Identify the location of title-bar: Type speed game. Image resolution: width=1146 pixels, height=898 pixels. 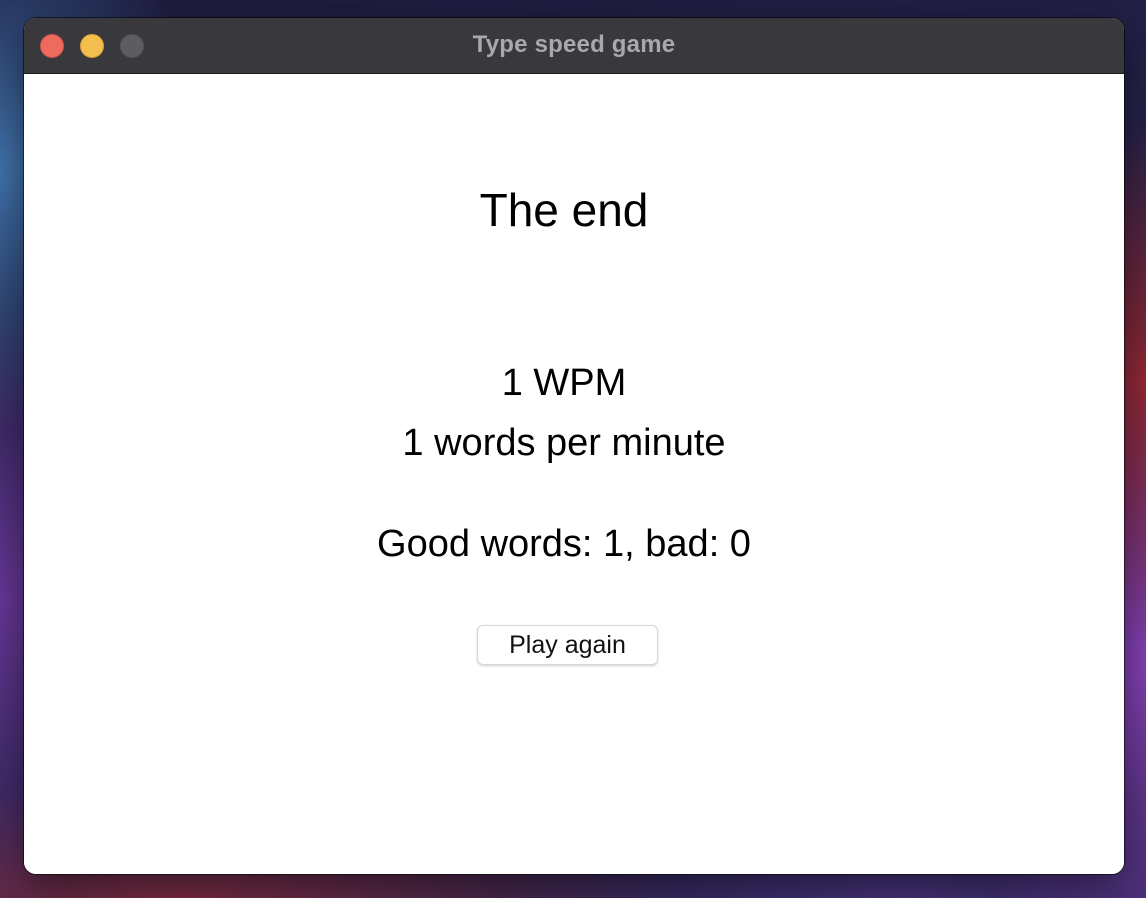
(574, 46).